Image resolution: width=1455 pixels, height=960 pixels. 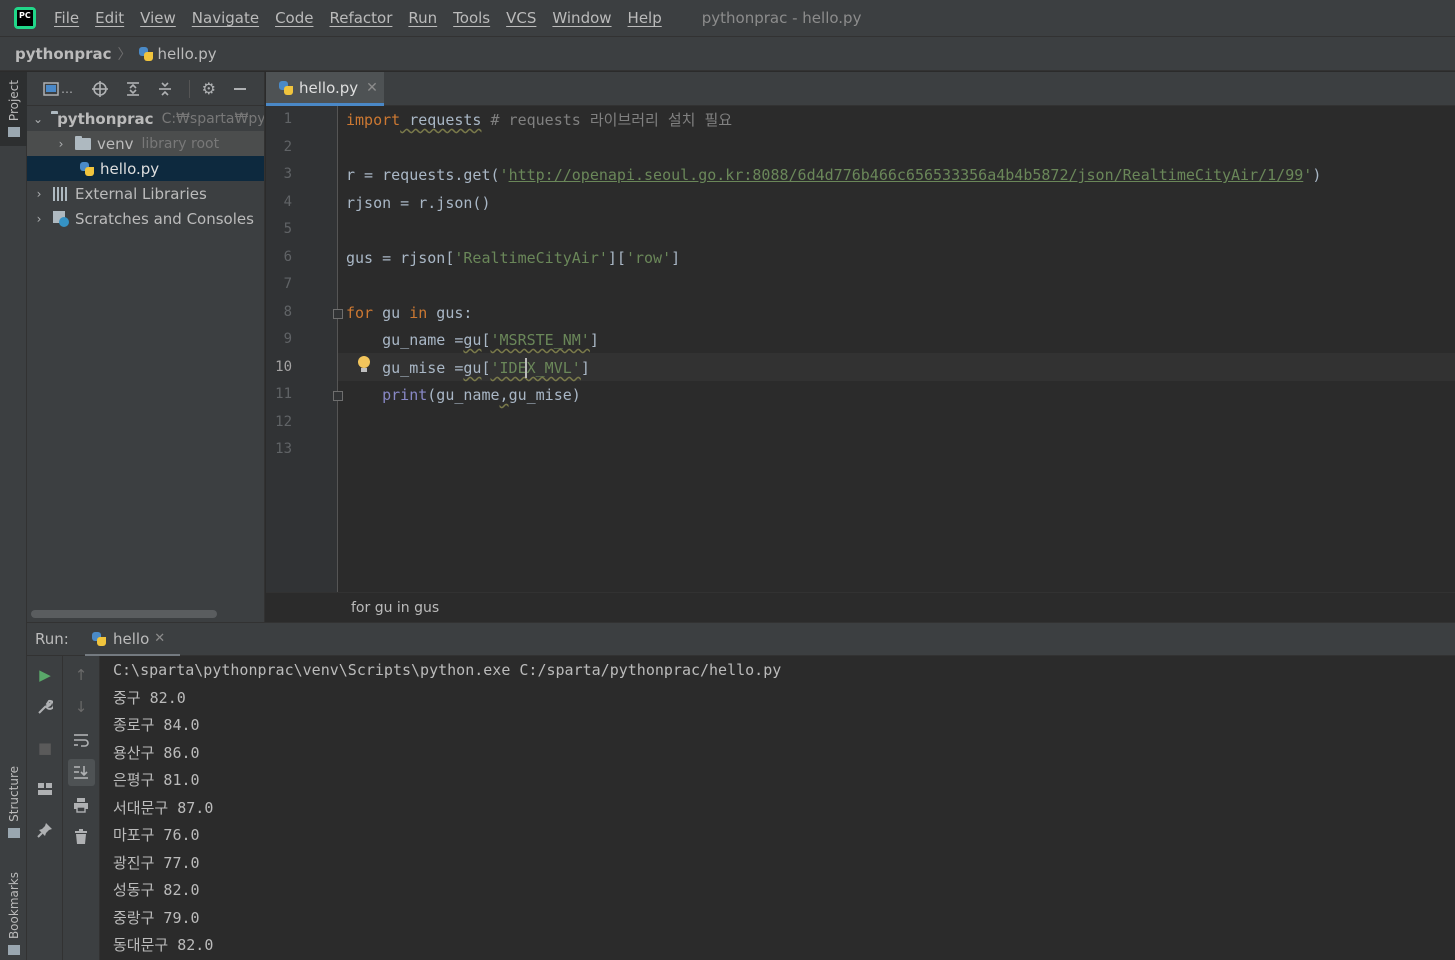 I want to click on run-tab-label: hello, so click(x=131, y=638).